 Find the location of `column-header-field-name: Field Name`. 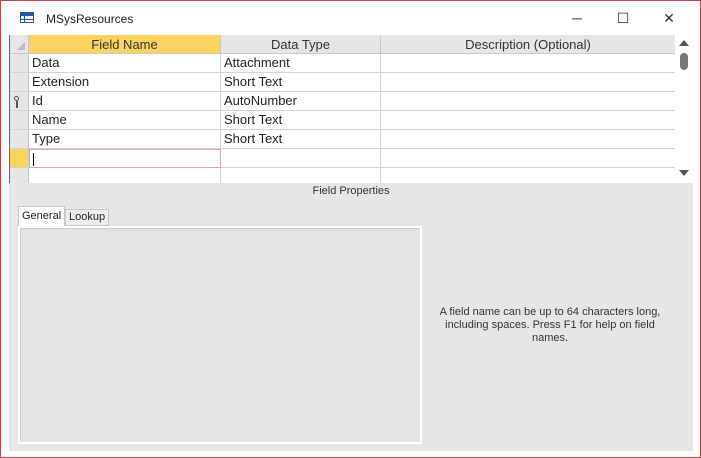

column-header-field-name: Field Name is located at coordinates (125, 44).